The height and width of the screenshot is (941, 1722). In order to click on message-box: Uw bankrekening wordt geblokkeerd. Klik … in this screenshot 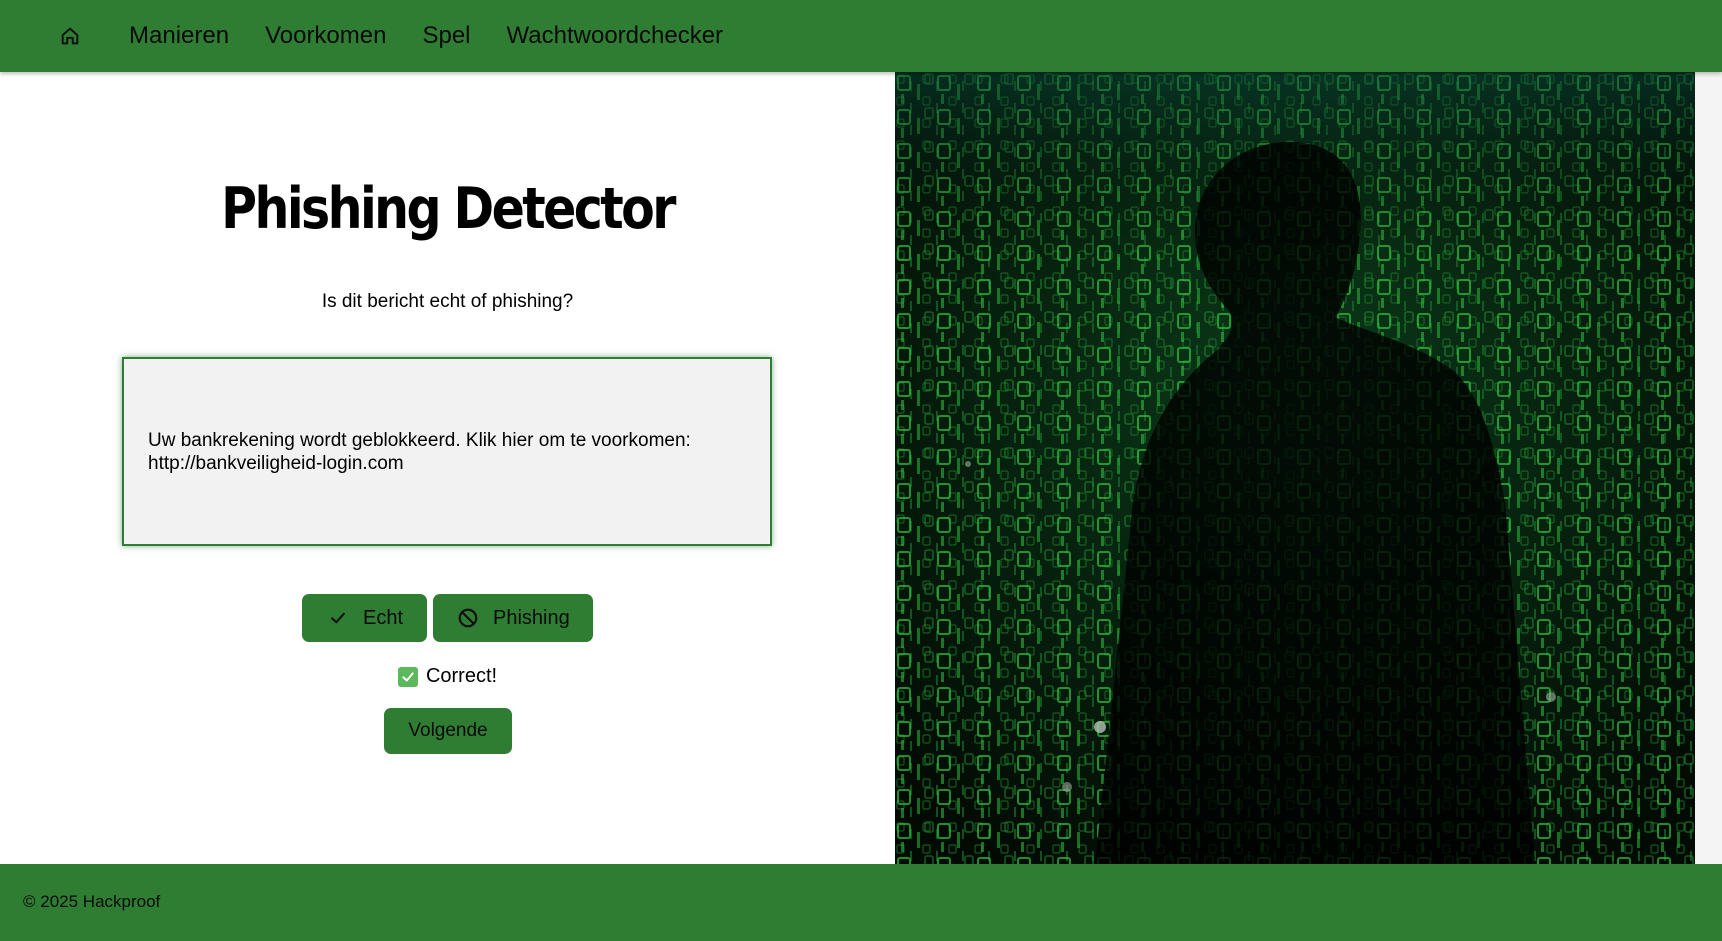, I will do `click(447, 451)`.